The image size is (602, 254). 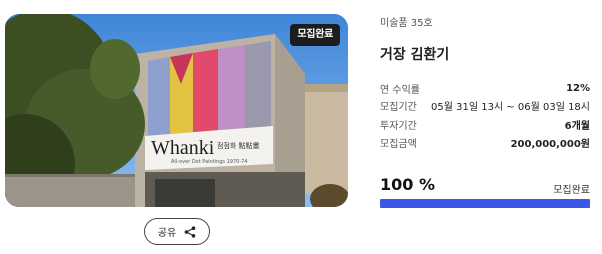 I want to click on row-value: 05월 31일 13시 ~ 06월 03일 18시, so click(x=510, y=107).